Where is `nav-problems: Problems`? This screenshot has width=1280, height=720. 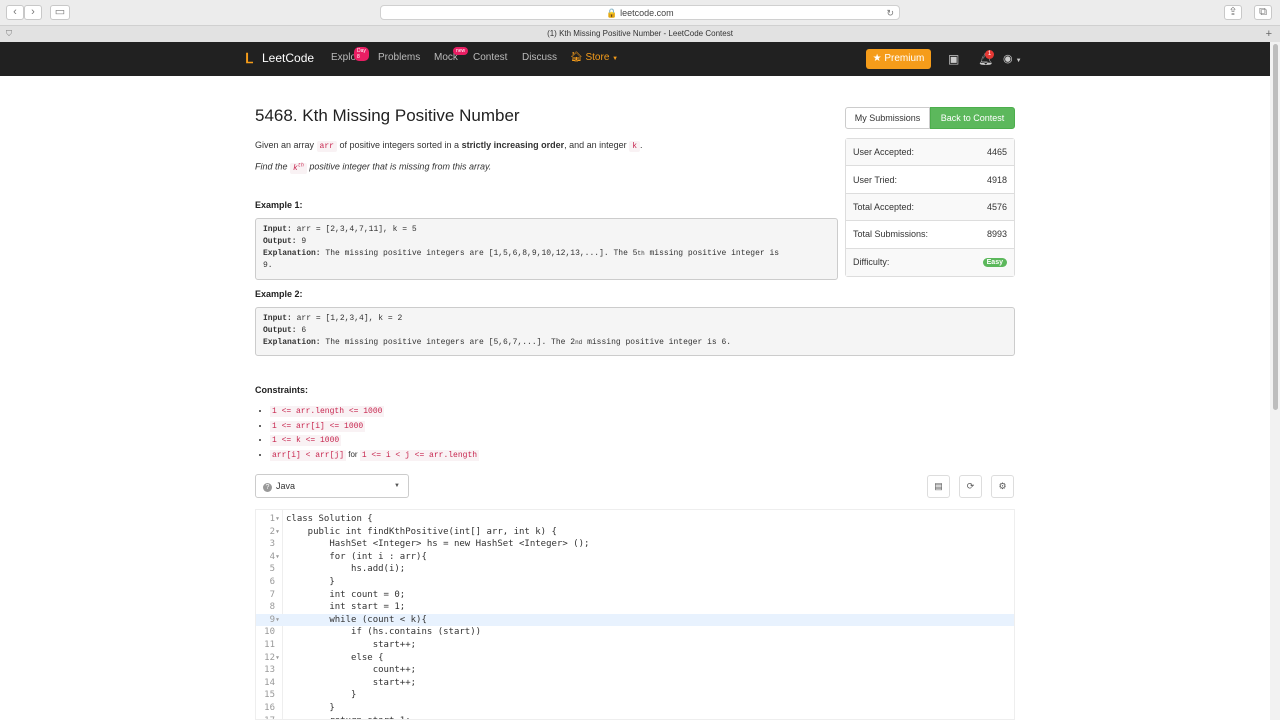
nav-problems: Problems is located at coordinates (399, 57).